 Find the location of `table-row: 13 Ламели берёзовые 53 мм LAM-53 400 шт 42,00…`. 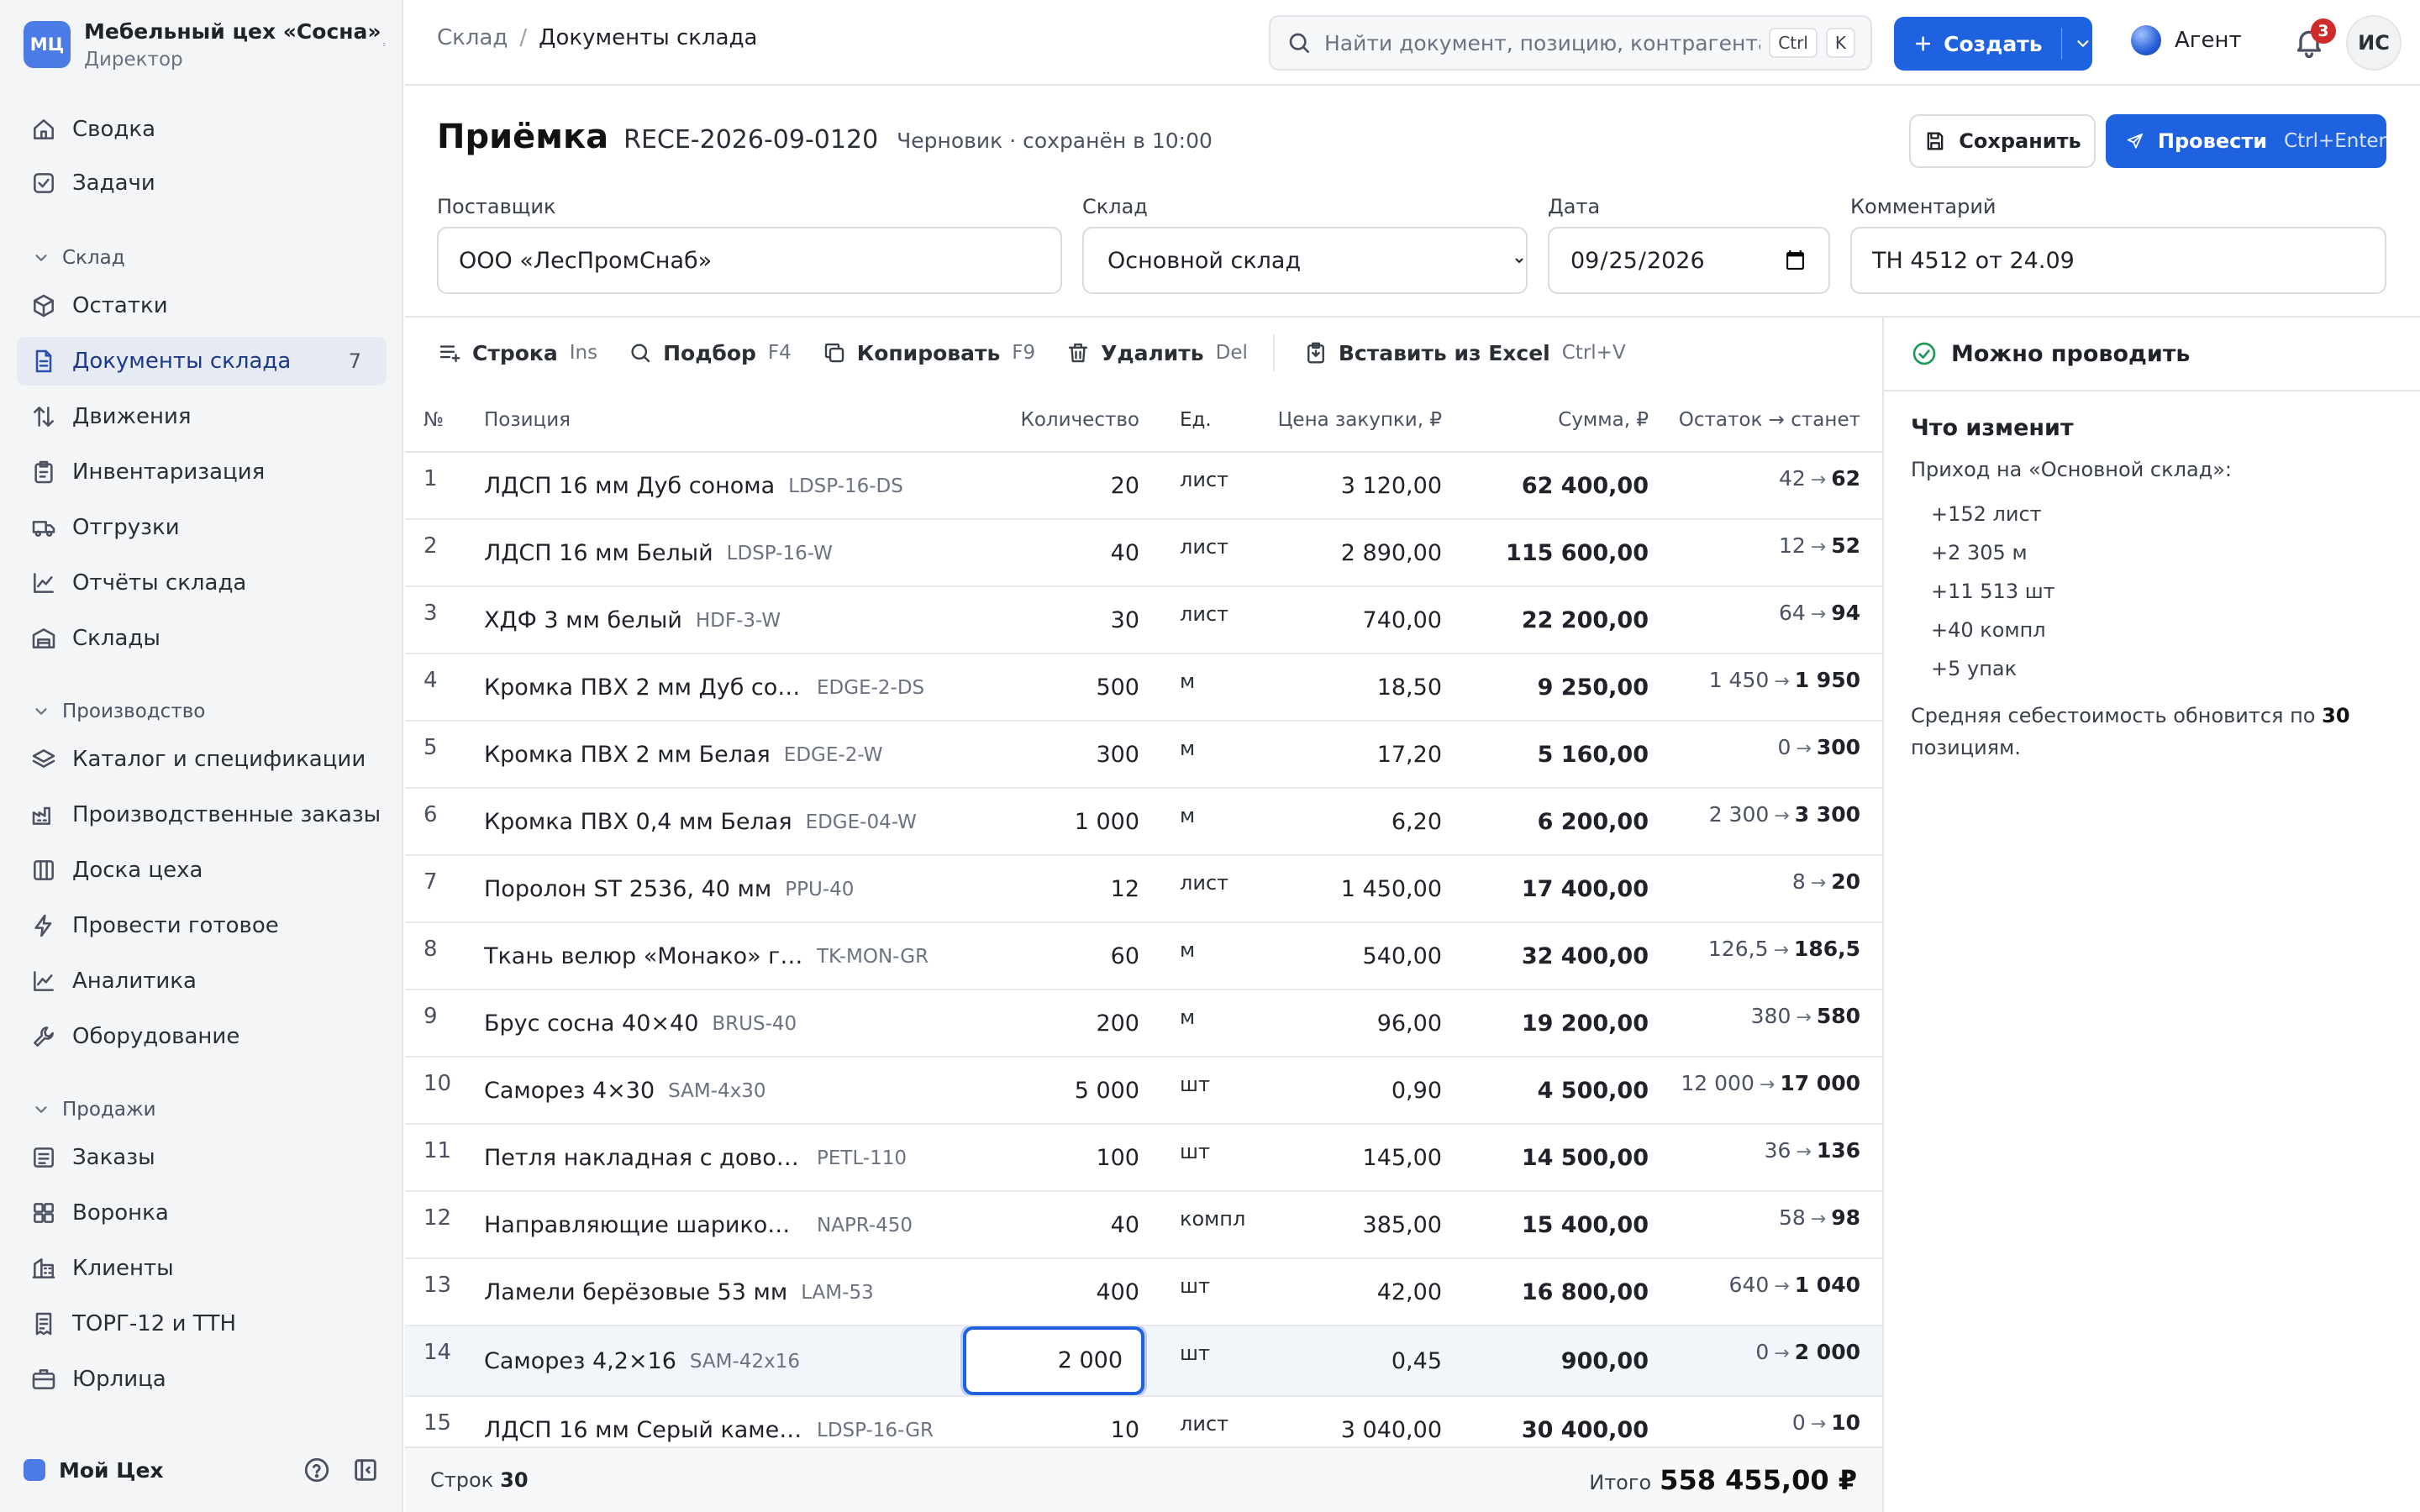

table-row: 13 Ламели берёзовые 53 мм LAM-53 400 шт 42,00… is located at coordinates (1143, 1292).